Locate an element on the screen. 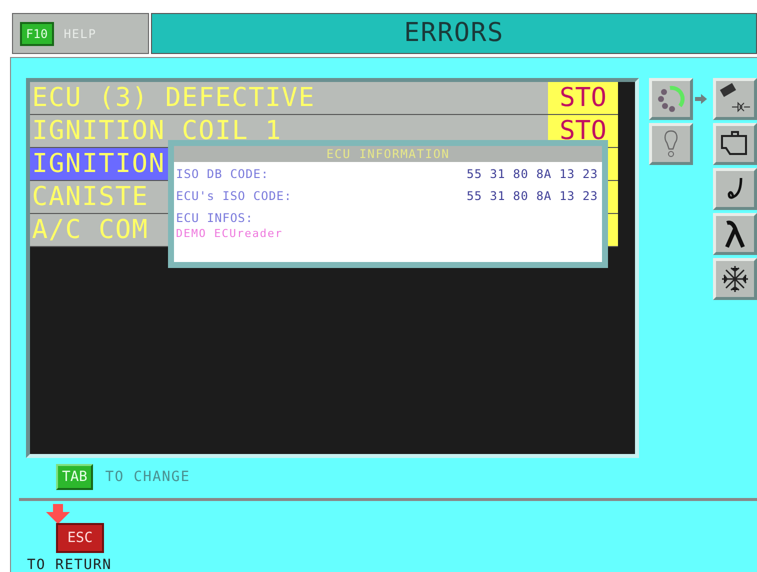 The width and height of the screenshot is (757, 572). window-title: ERRORS is located at coordinates (454, 33).